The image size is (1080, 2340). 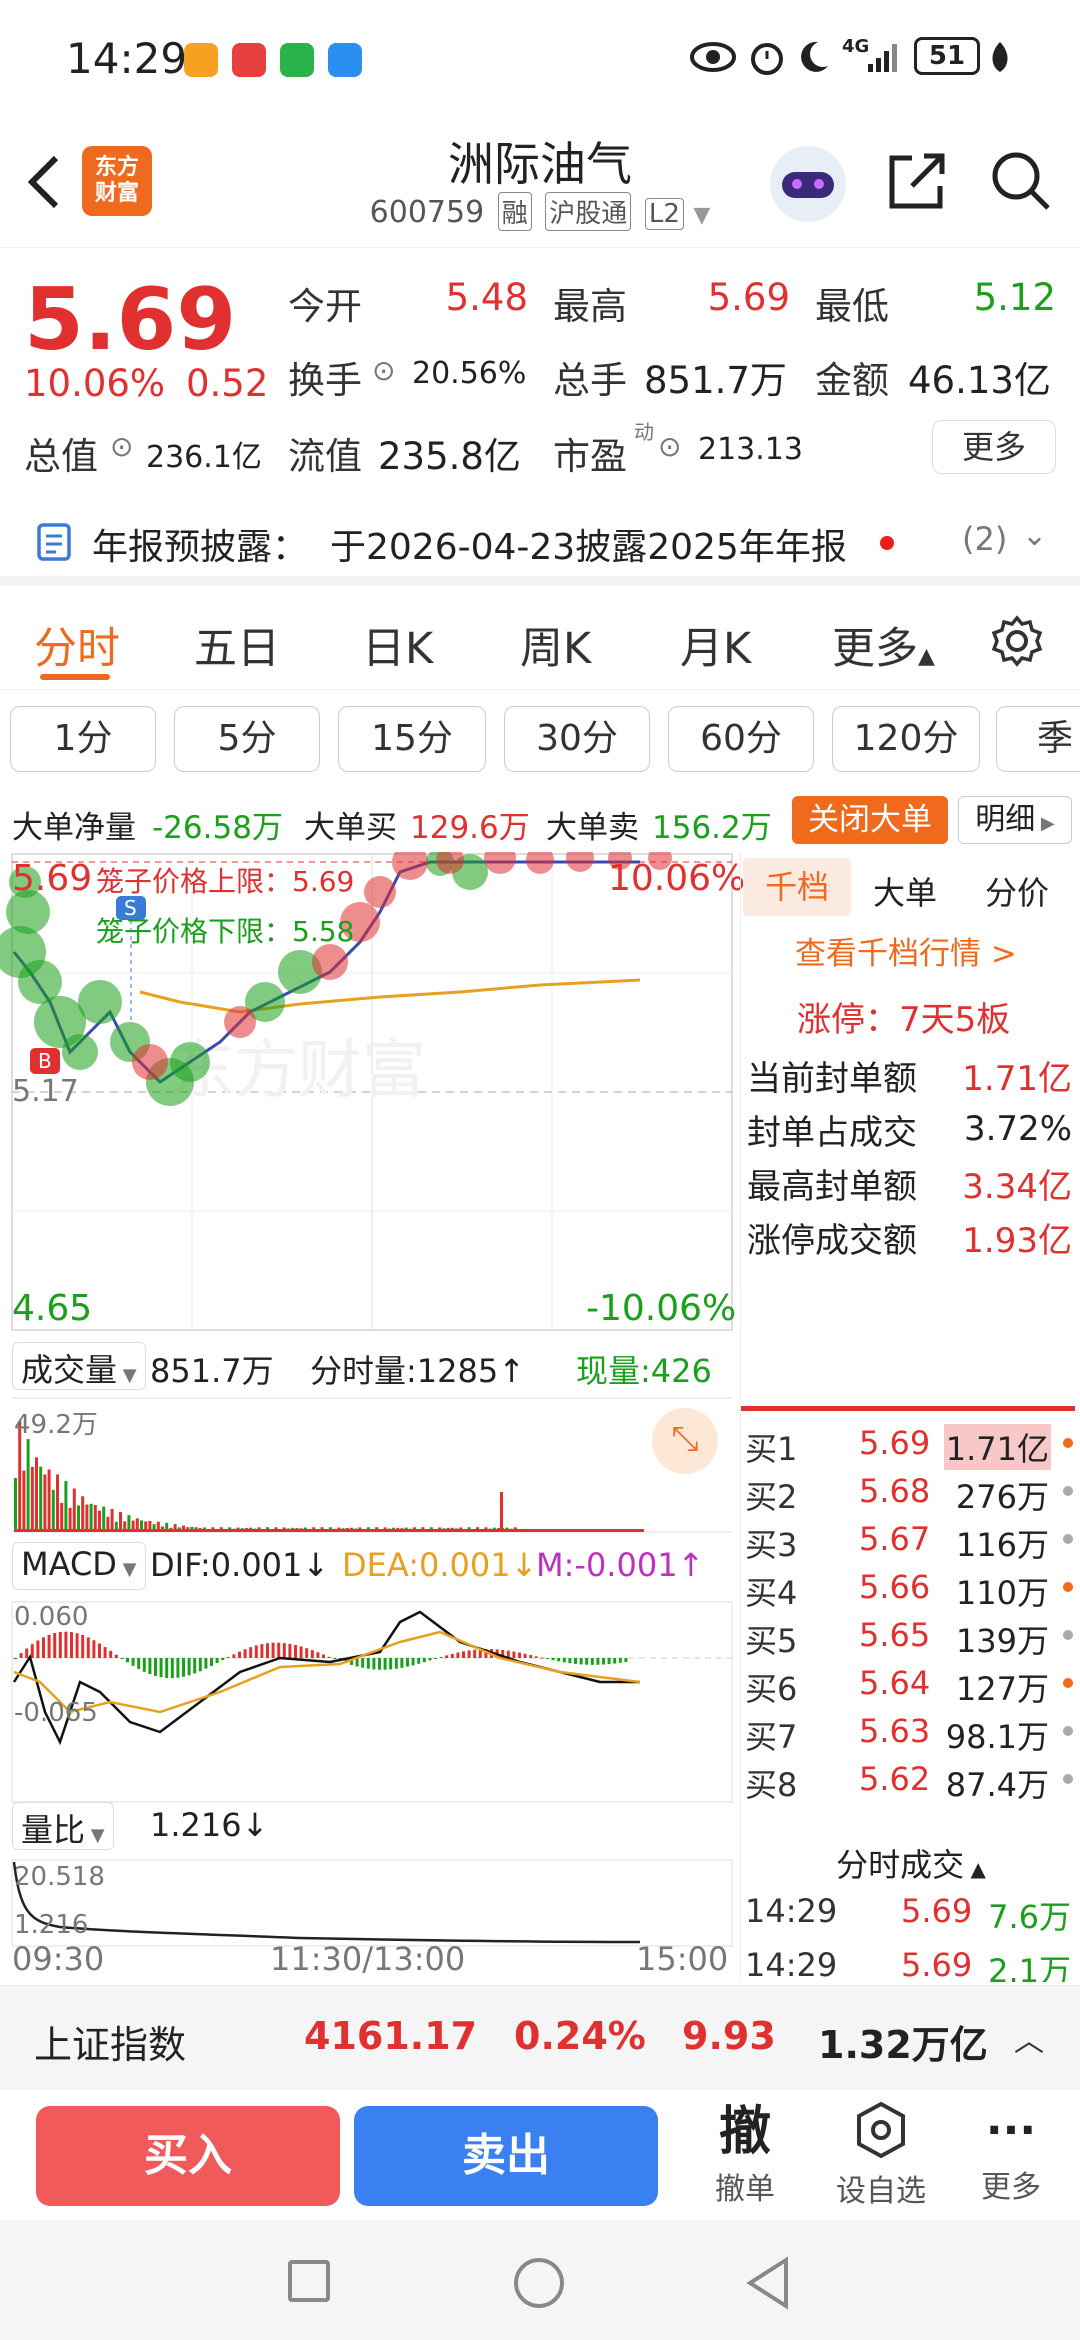 What do you see at coordinates (188, 2156) in the screenshot?
I see `buy-button: 买入` at bounding box center [188, 2156].